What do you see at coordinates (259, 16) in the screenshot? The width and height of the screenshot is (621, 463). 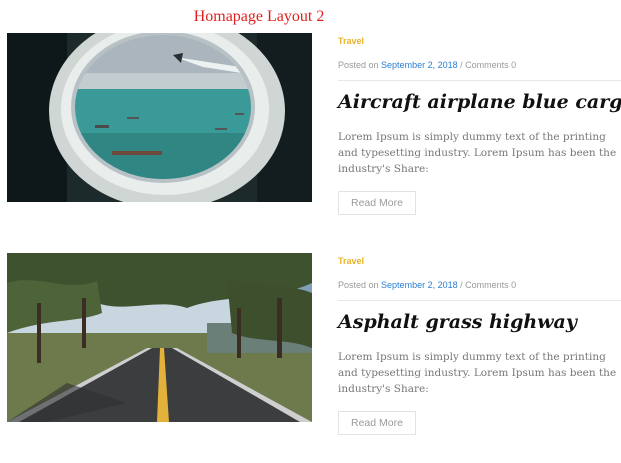 I see `page-title: Homapage Layout 2` at bounding box center [259, 16].